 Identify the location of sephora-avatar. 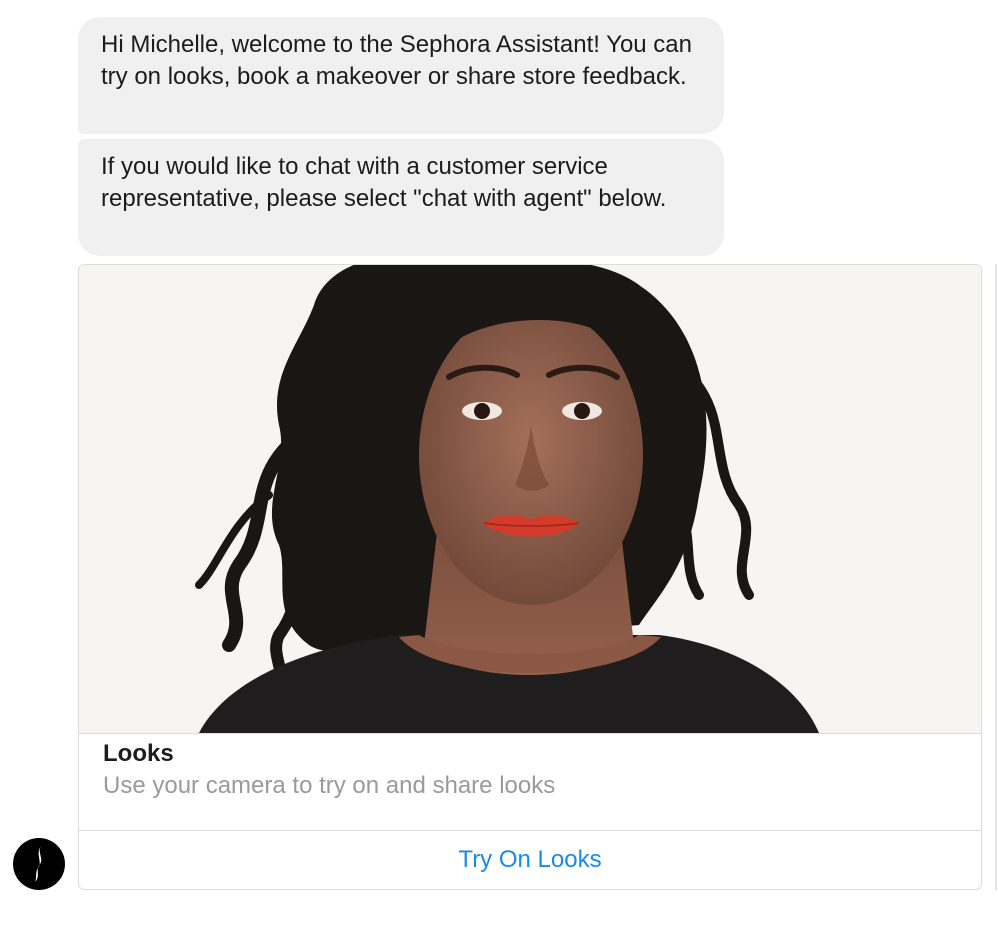
(39, 864).